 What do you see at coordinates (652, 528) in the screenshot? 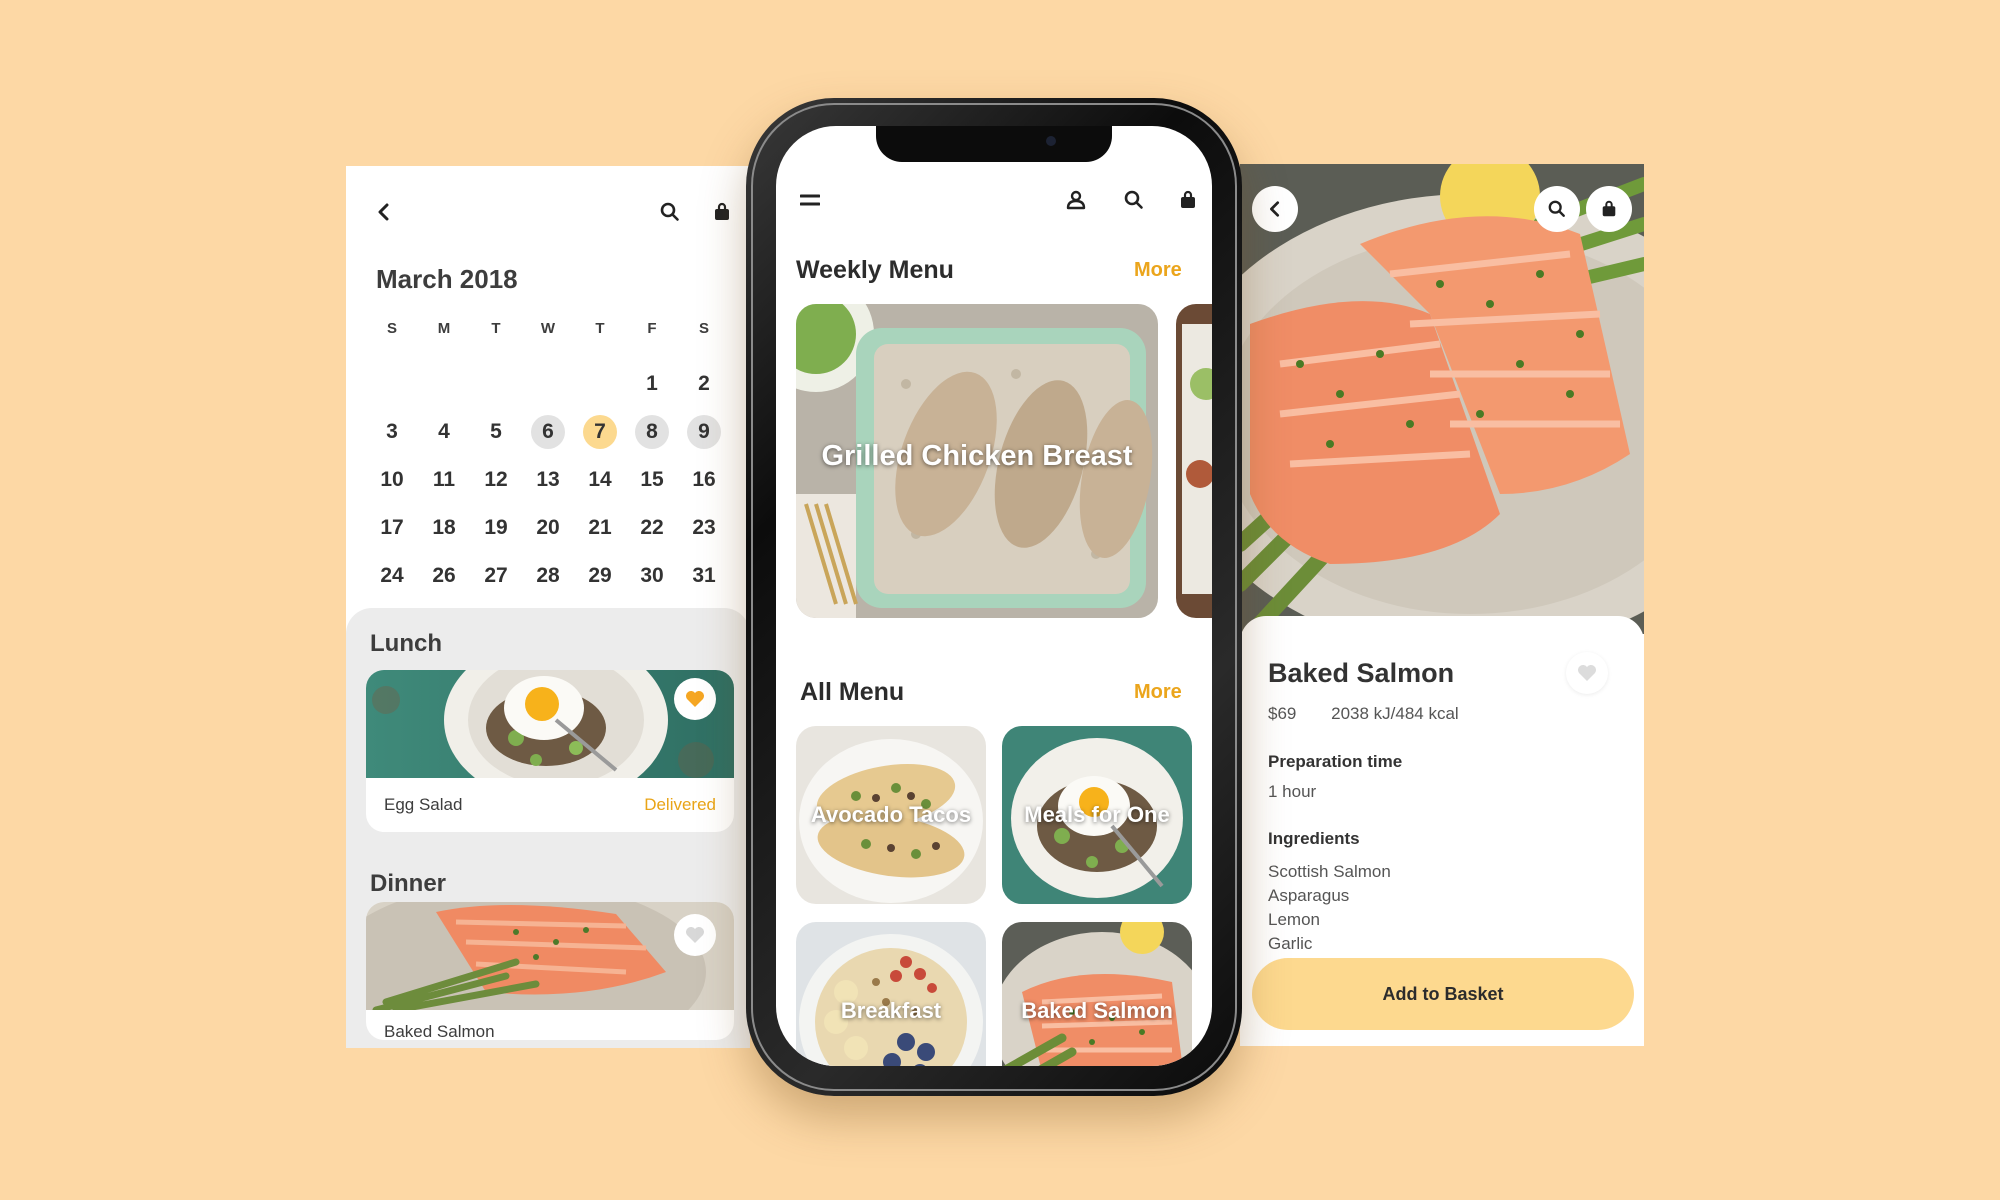
I see `calendar-day: 22` at bounding box center [652, 528].